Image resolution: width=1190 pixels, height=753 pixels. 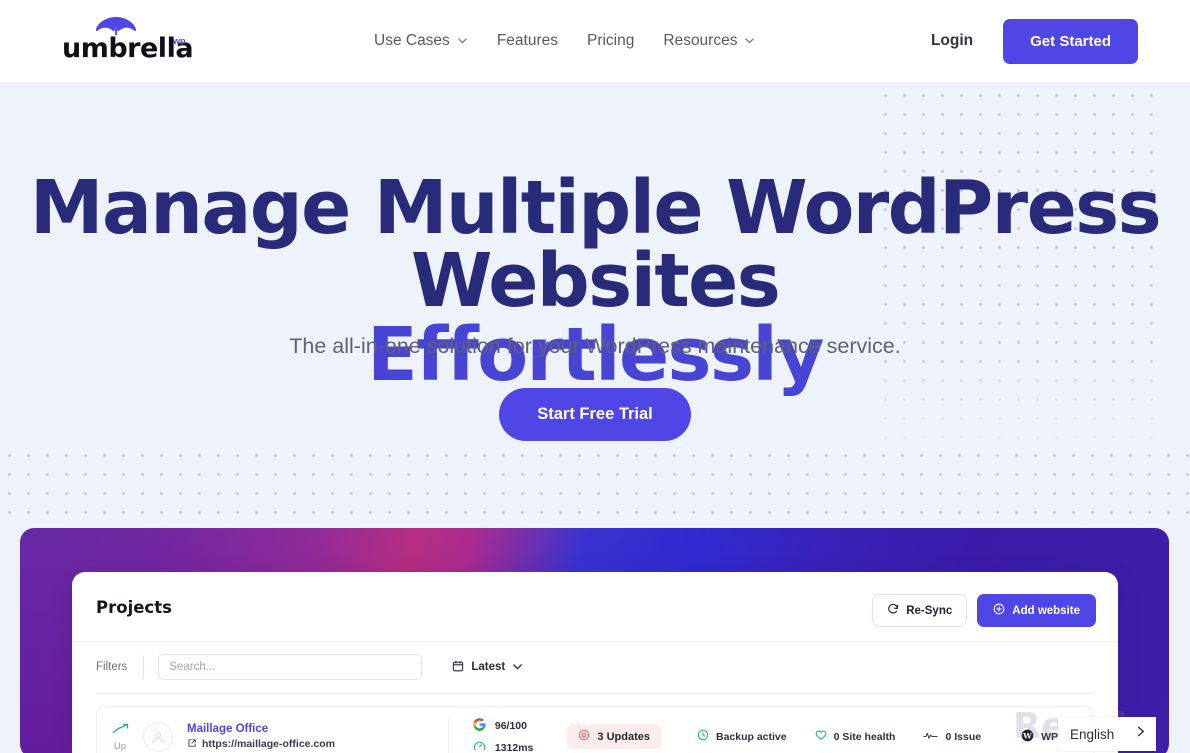 I want to click on site-url-text: https://maillage-office.com, so click(x=269, y=744).